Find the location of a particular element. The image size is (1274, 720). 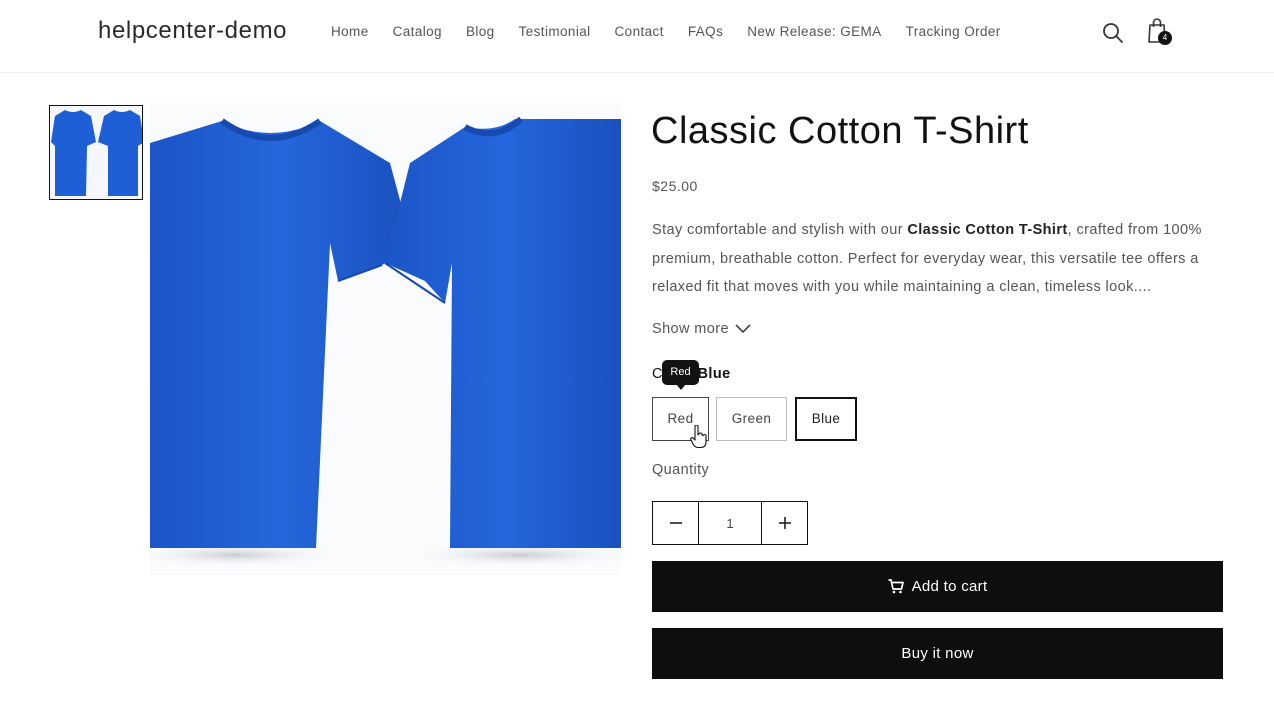

site-logo: helpcenter-demo is located at coordinates (192, 31).